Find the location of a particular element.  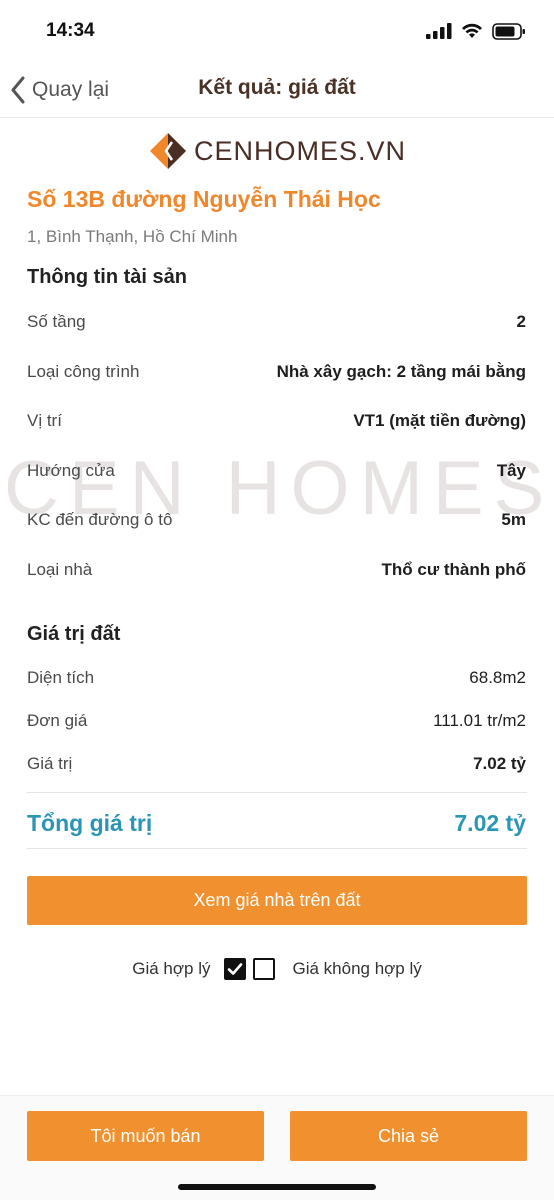

row-label: Đơn giá is located at coordinates (57, 720).